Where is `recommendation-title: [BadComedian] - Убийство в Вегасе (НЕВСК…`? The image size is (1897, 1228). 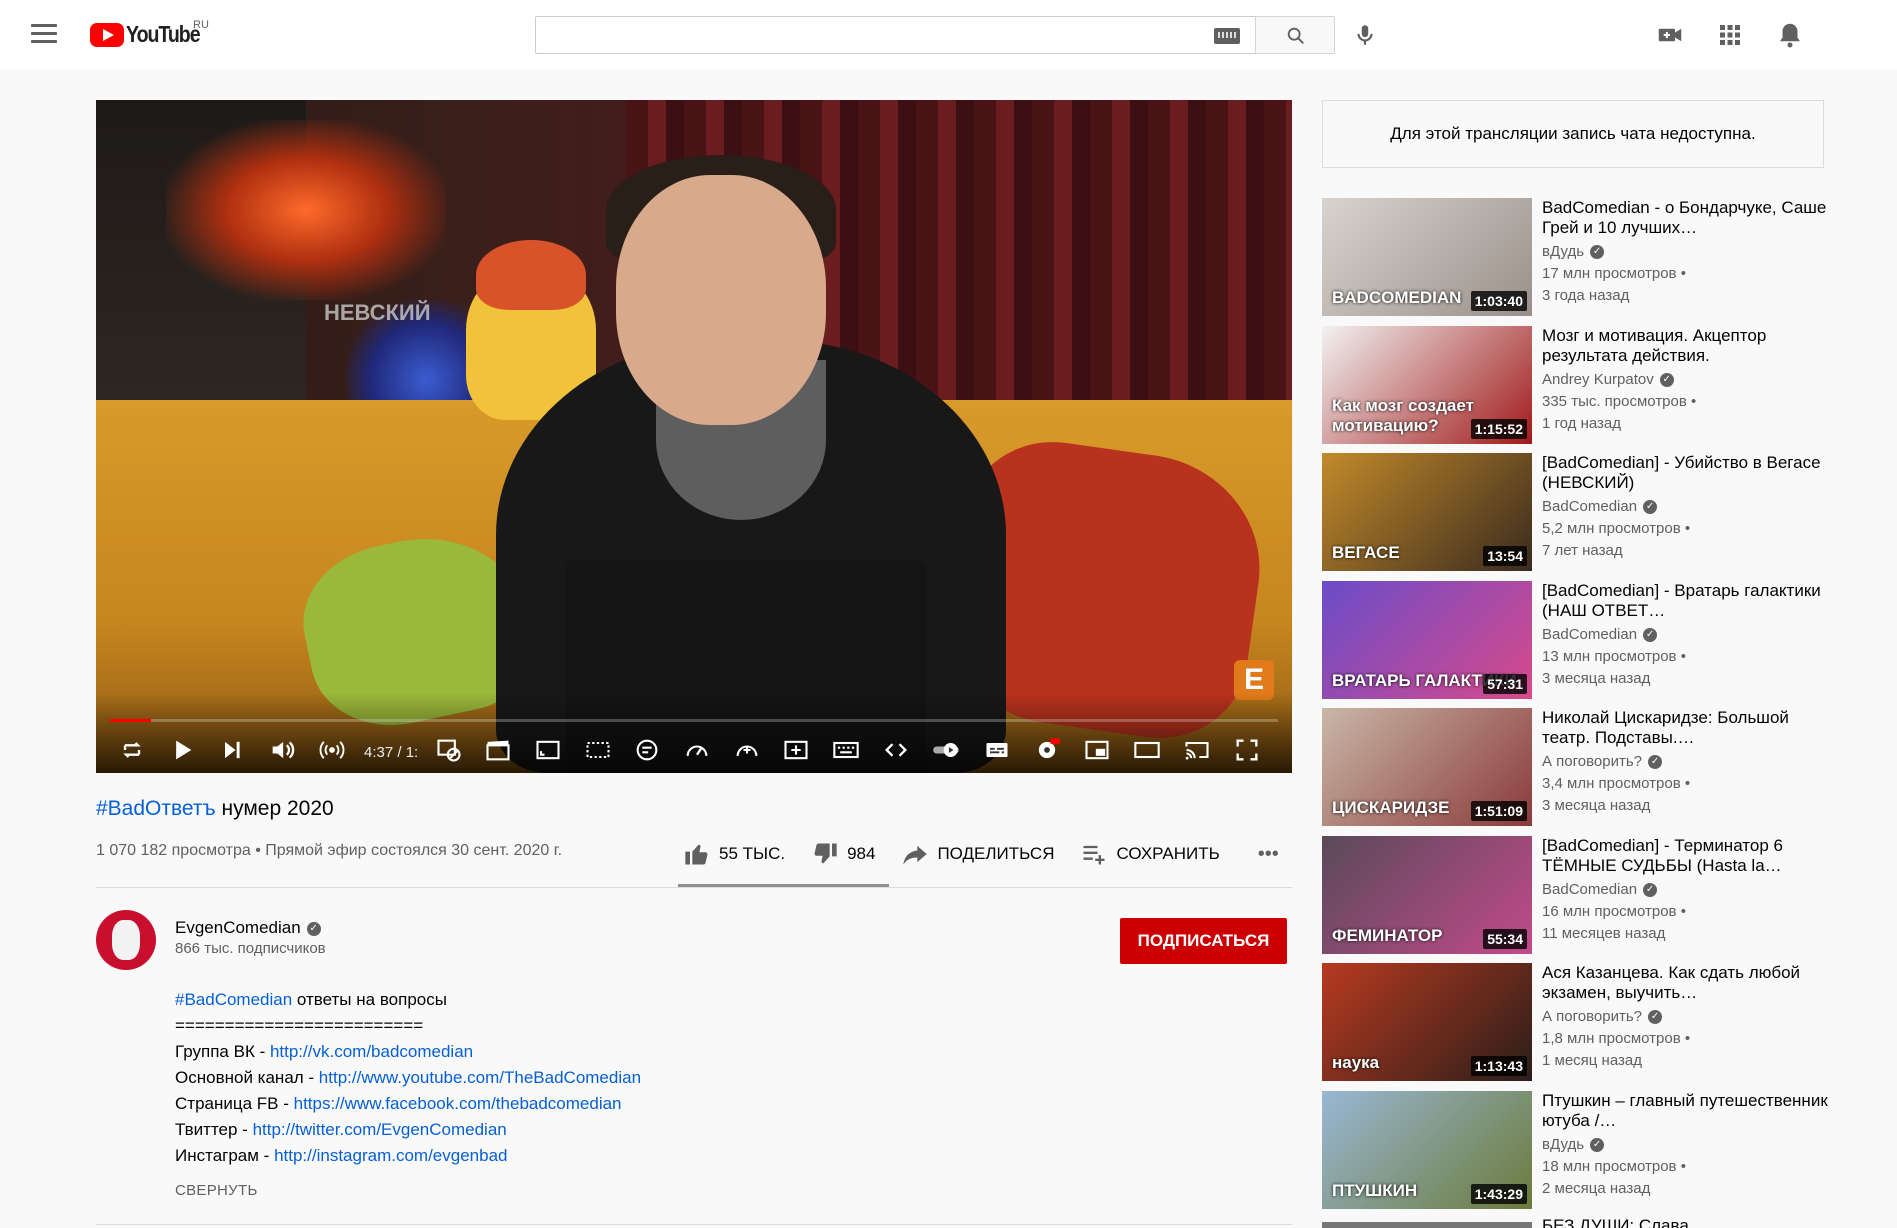
recommendation-title: [BadComedian] - Убийство в Вегасе (НЕВСК… is located at coordinates (1687, 473).